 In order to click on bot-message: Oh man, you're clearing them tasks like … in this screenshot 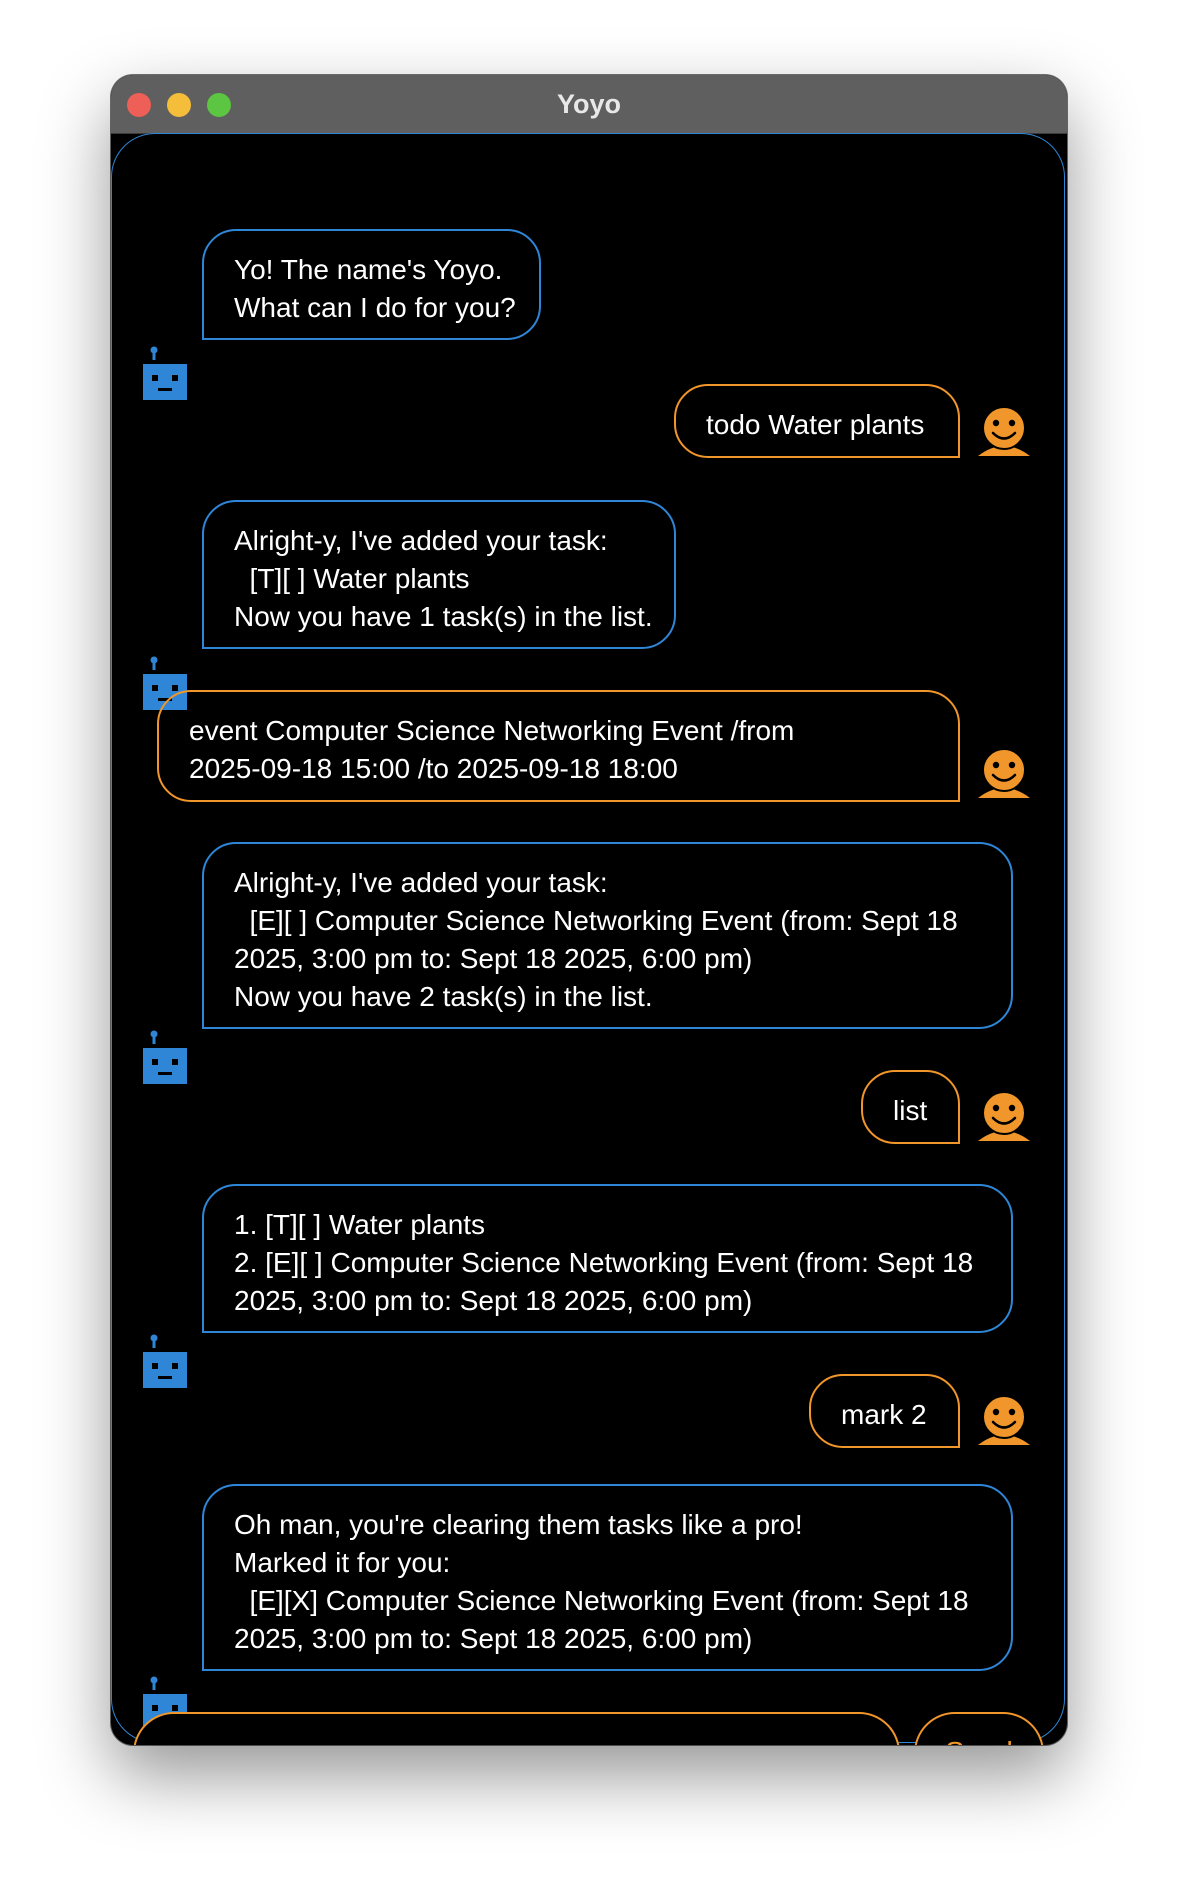, I will do `click(607, 1577)`.